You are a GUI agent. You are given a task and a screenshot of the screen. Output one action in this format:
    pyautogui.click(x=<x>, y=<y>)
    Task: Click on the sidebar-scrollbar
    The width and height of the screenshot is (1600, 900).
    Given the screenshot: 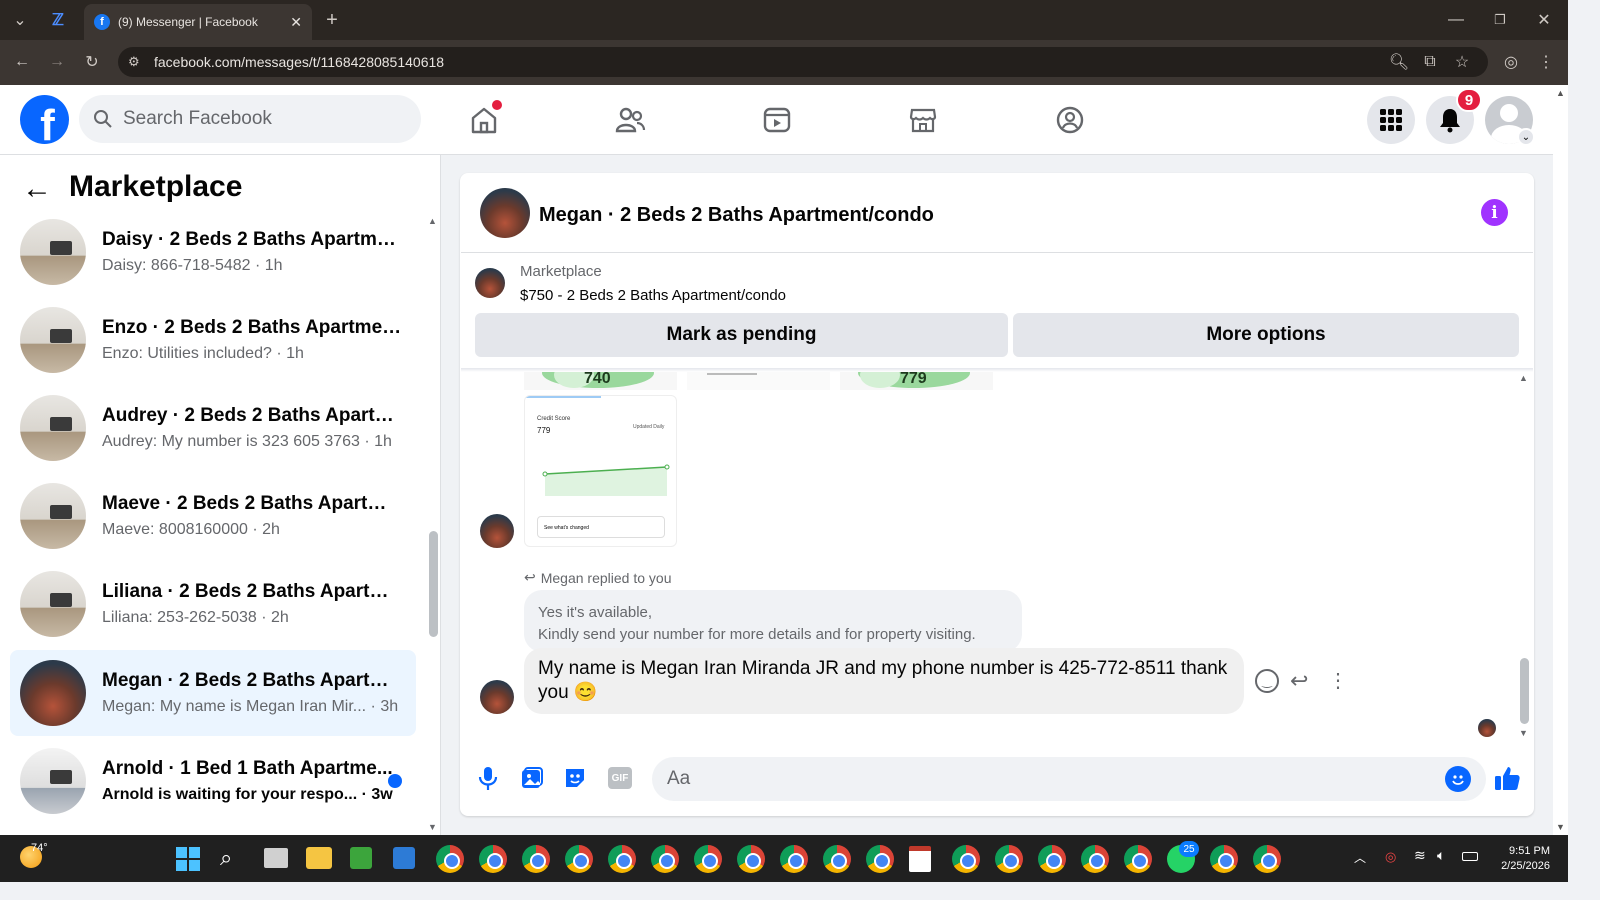 What is the action you would take?
    pyautogui.click(x=433, y=584)
    